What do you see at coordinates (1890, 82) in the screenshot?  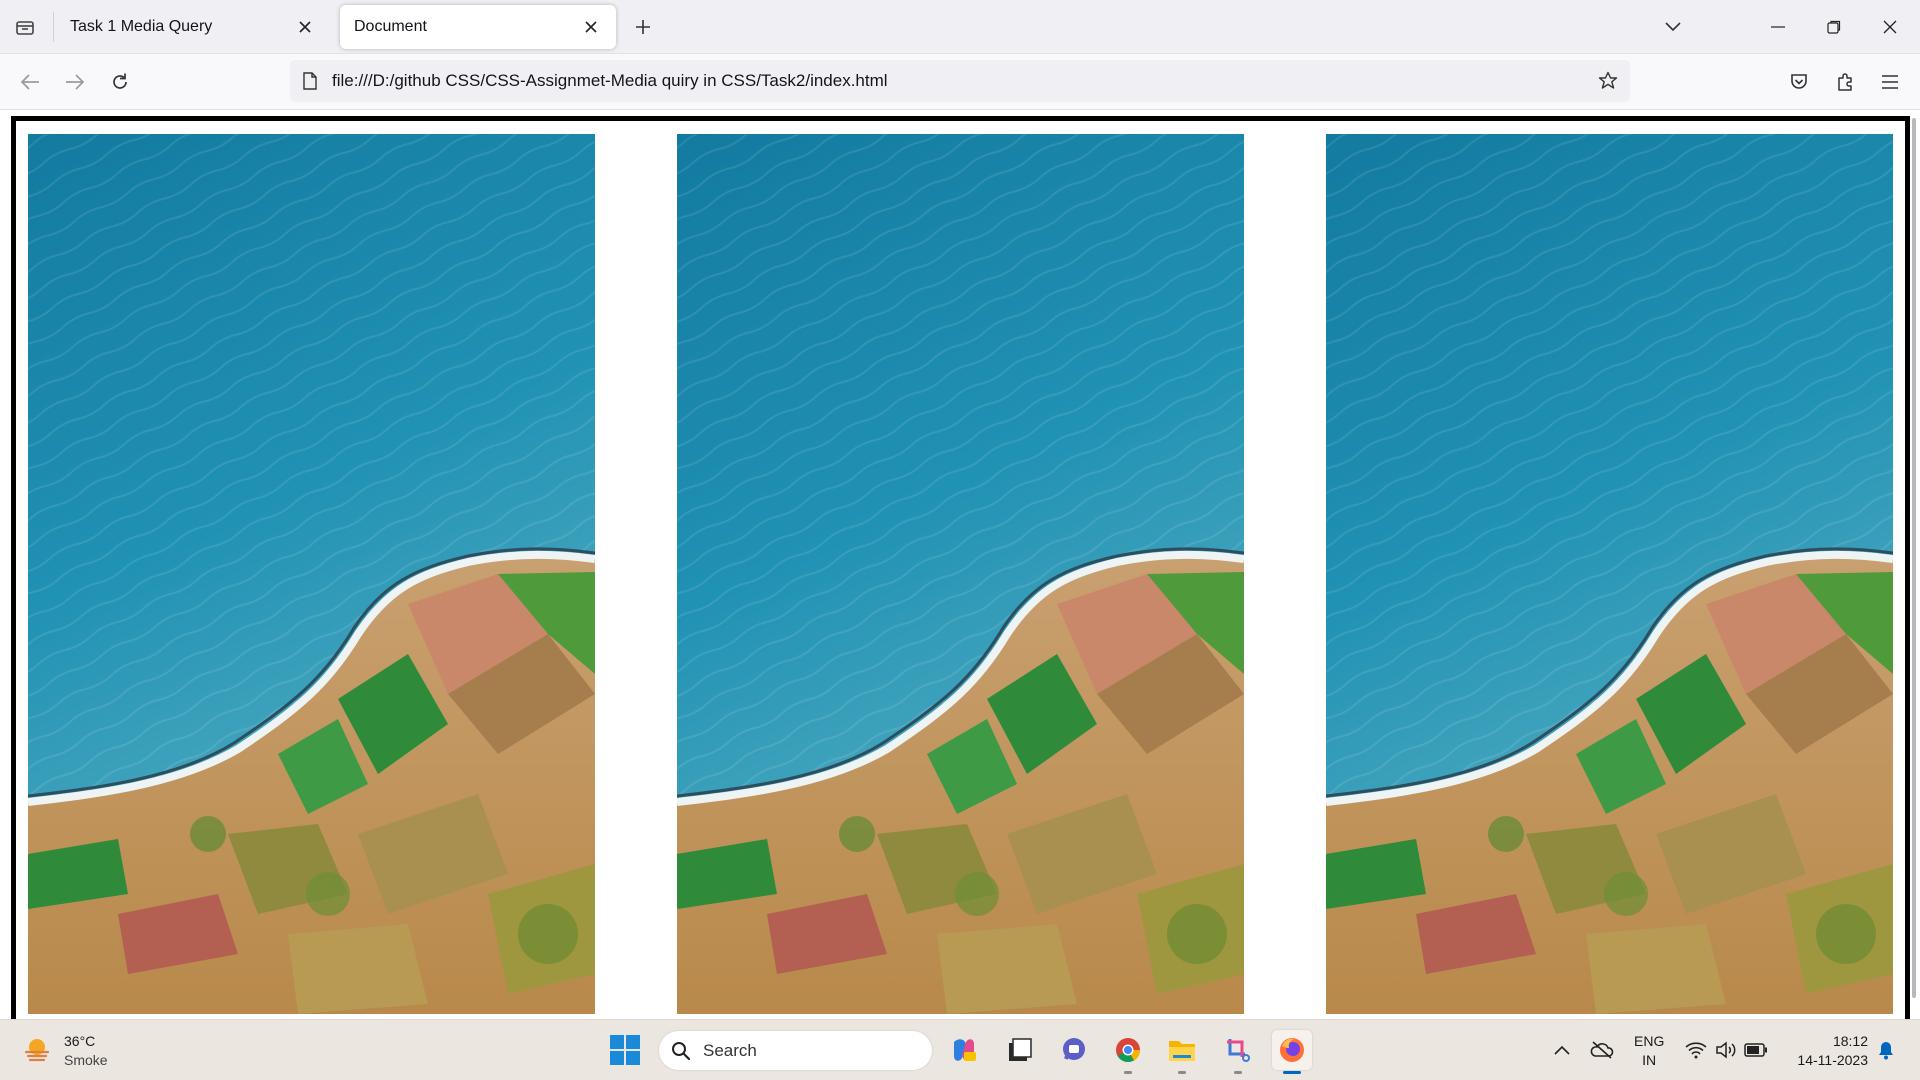 I see `hamburger-menu-icon` at bounding box center [1890, 82].